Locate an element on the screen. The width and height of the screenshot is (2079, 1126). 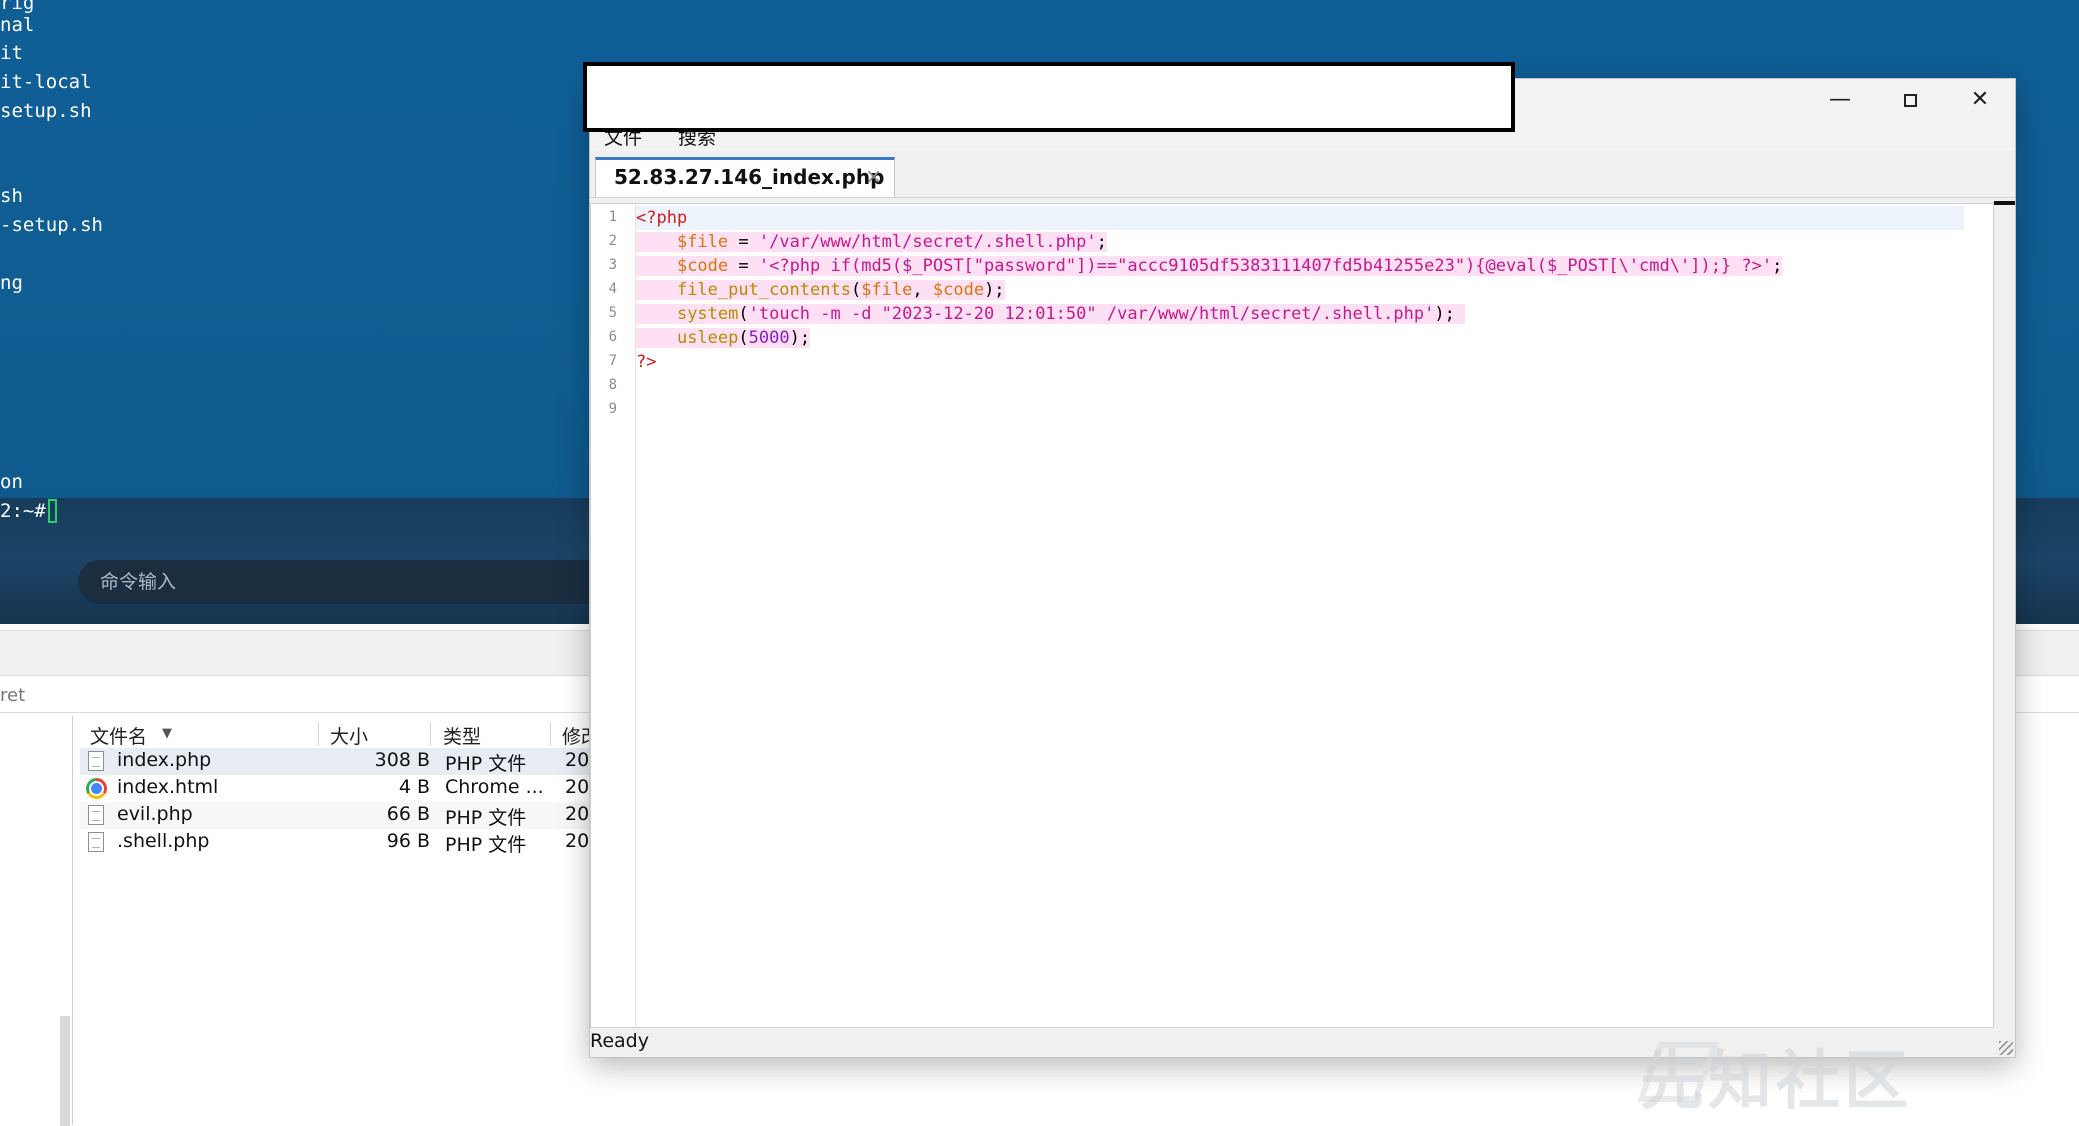
minimize-icon: — is located at coordinates (1840, 99).